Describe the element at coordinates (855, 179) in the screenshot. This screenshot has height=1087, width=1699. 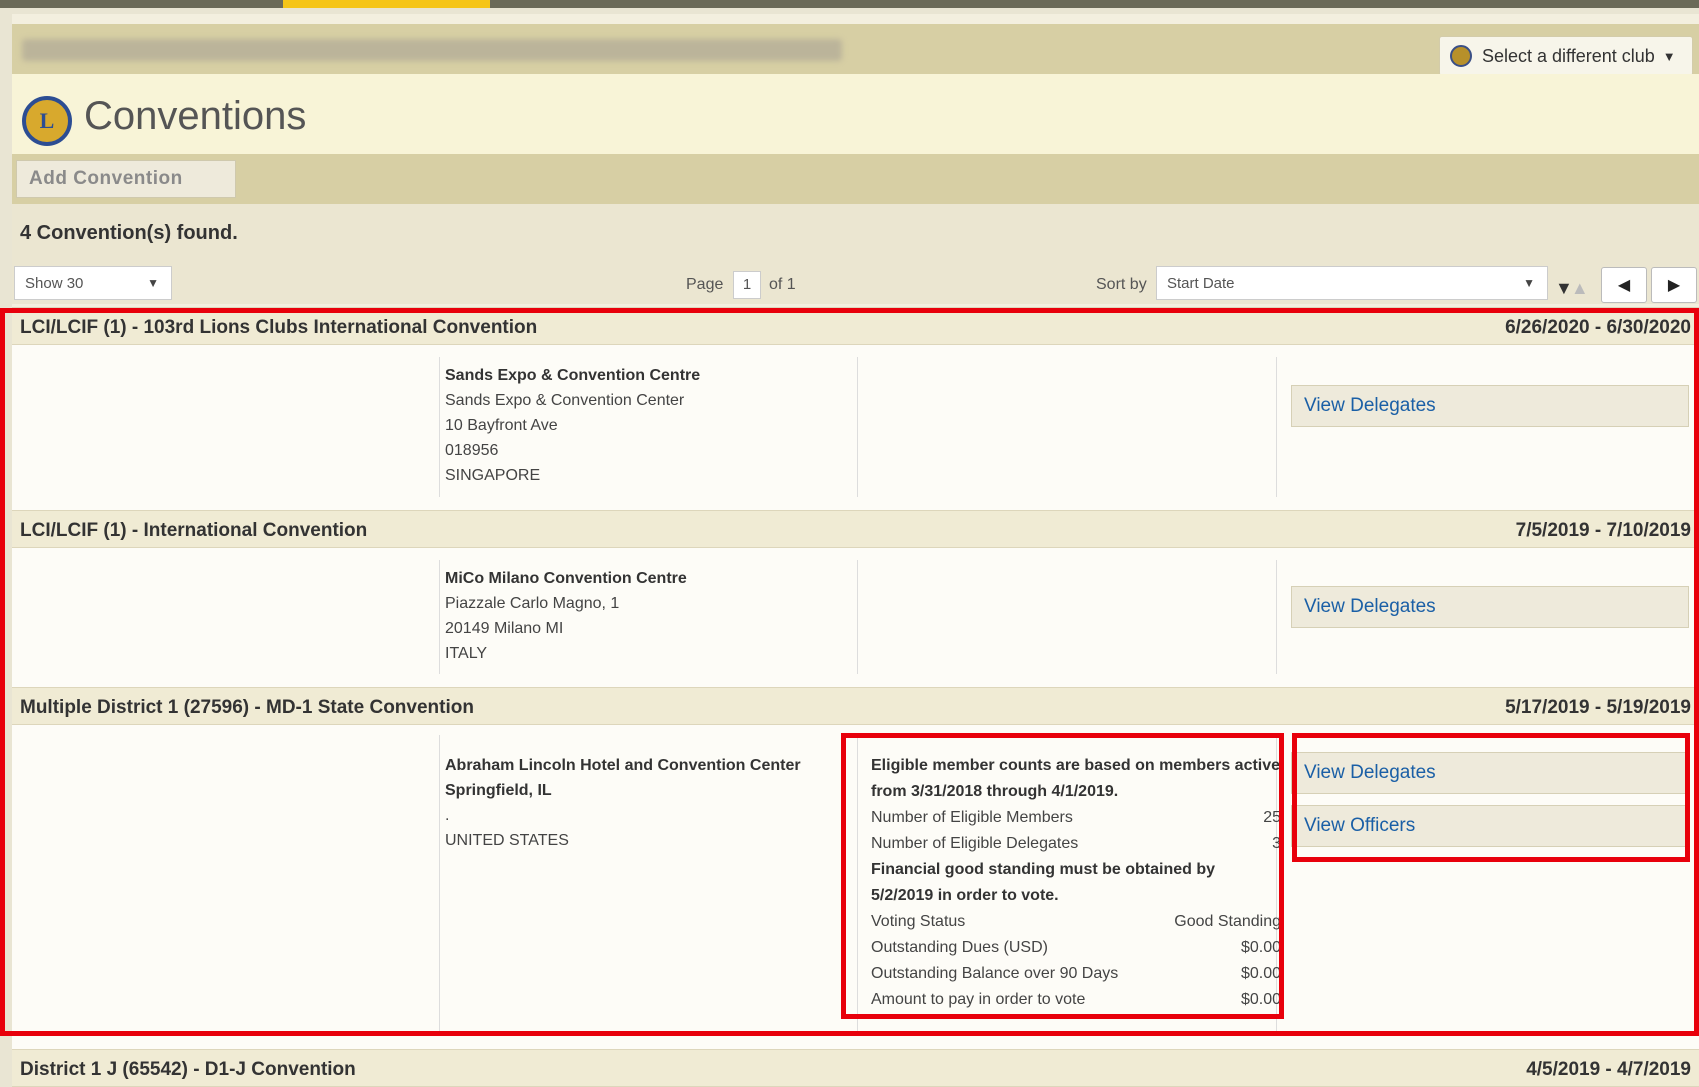
I see `action-bar: Add Convention` at that location.